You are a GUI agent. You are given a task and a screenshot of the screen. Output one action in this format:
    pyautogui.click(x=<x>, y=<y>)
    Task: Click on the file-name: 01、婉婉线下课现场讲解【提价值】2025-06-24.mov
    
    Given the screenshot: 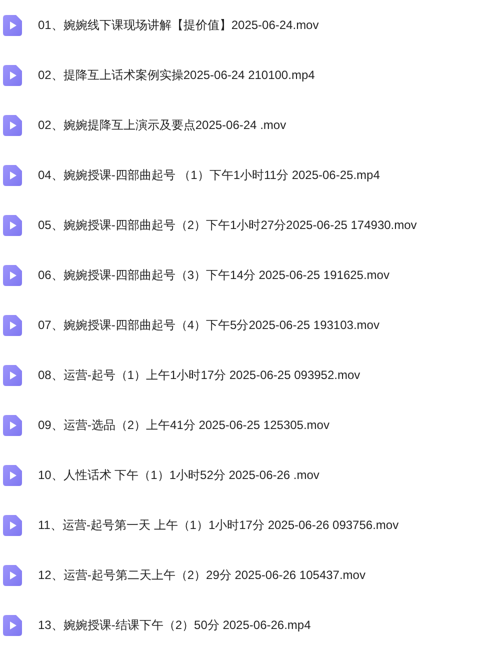 What is the action you would take?
    pyautogui.click(x=178, y=25)
    